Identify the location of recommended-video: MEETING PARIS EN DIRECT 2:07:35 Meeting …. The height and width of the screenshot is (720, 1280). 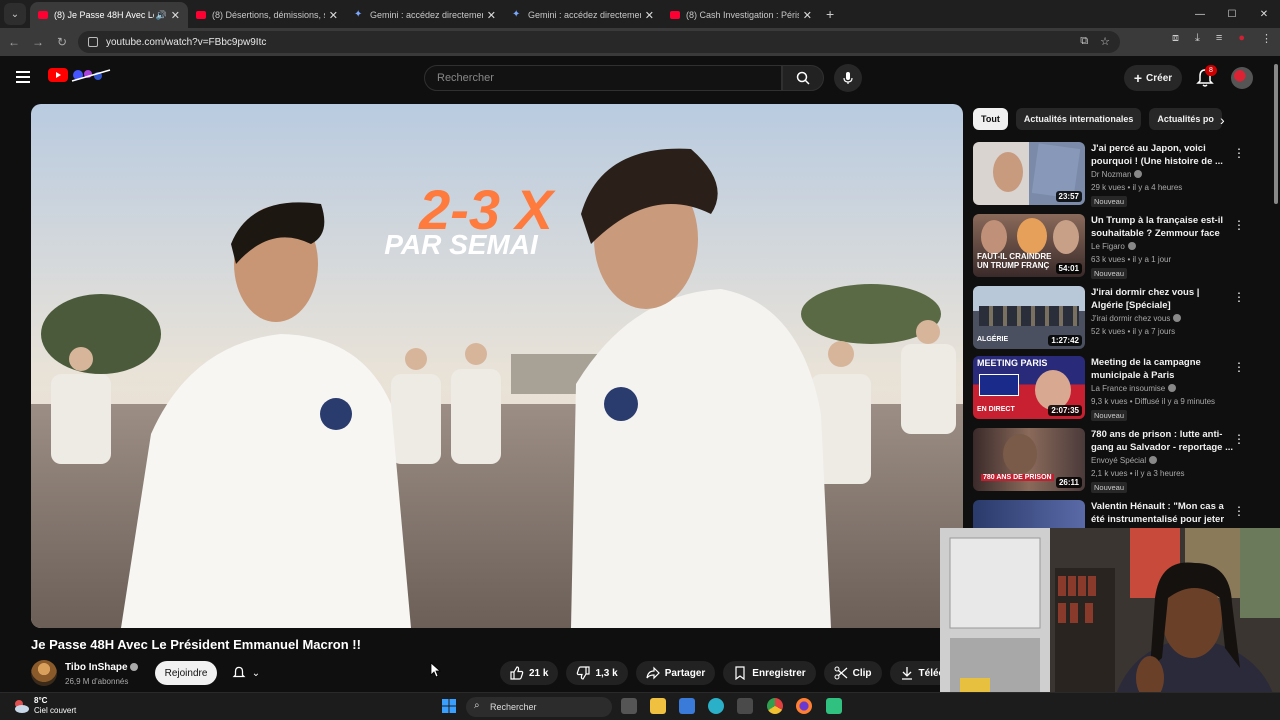
(1123, 389).